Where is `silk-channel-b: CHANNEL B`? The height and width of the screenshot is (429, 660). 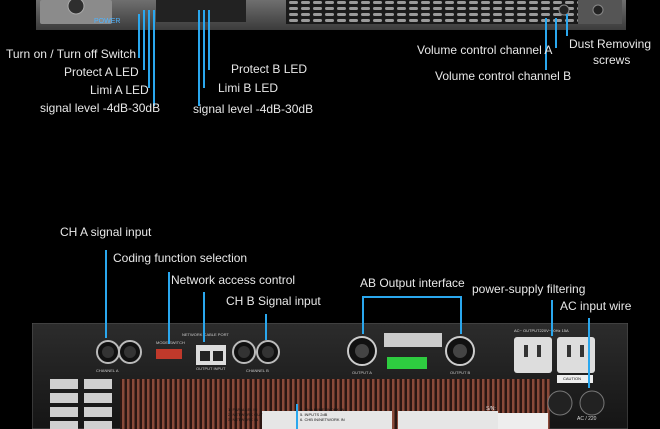
silk-channel-b: CHANNEL B is located at coordinates (257, 370).